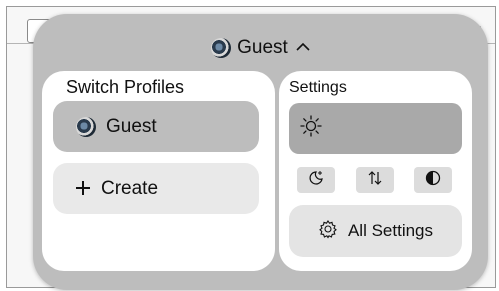 Image resolution: width=499 pixels, height=291 pixels. I want to click on night-mode-icon, so click(316, 180).